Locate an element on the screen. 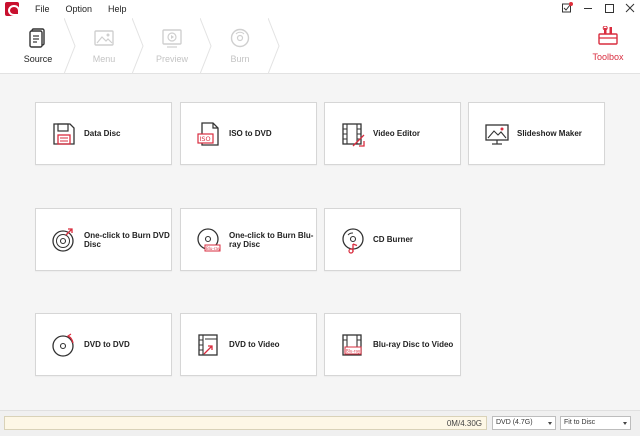  status-bar: 0M/4.30G DVD (4.7G) Fit to Disc is located at coordinates (320, 423).